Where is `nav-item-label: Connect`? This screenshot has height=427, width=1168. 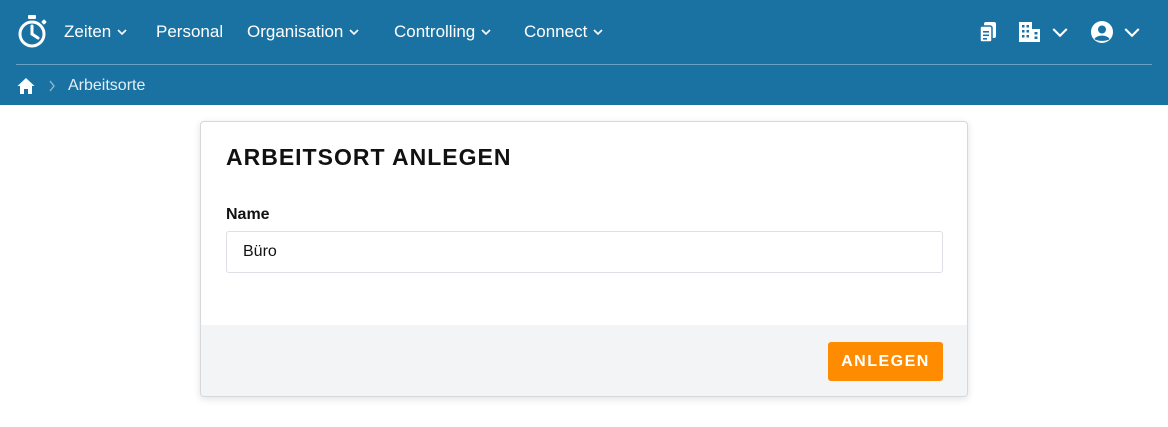
nav-item-label: Connect is located at coordinates (556, 31).